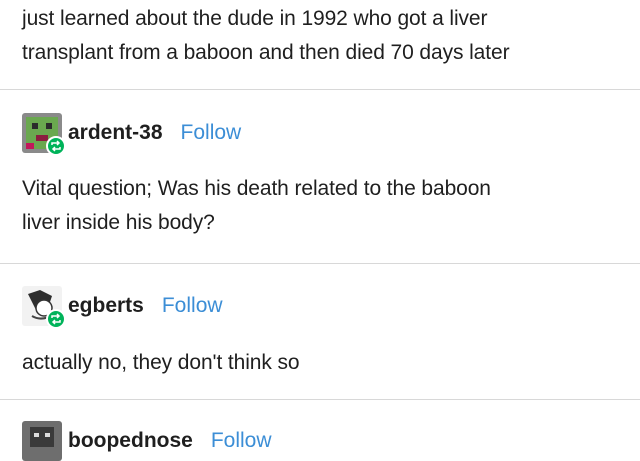 This screenshot has height=461, width=640. Describe the element at coordinates (115, 133) in the screenshot. I see `username-link: ardent-38` at that location.